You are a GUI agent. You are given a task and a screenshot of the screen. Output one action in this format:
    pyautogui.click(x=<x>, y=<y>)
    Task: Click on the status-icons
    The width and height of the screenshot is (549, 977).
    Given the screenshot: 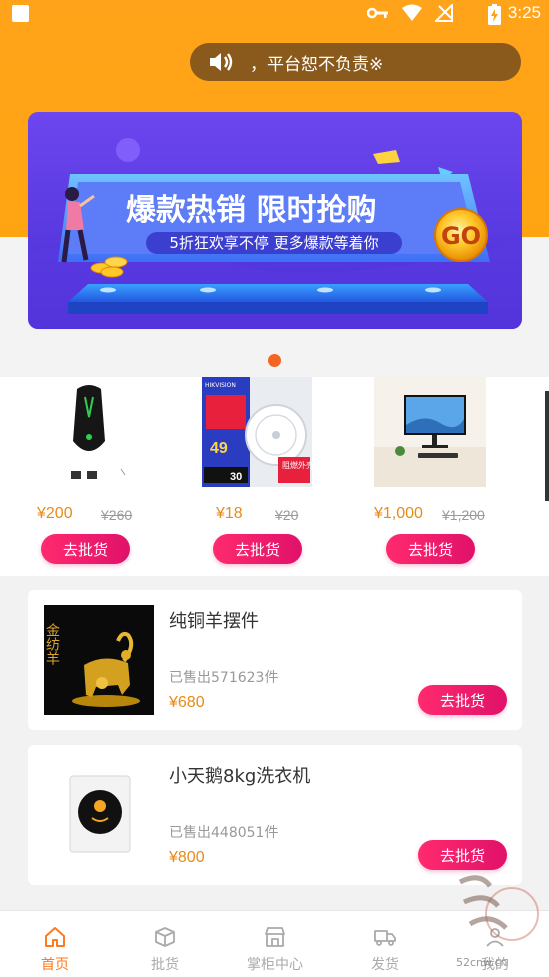 What is the action you would take?
    pyautogui.click(x=410, y=13)
    